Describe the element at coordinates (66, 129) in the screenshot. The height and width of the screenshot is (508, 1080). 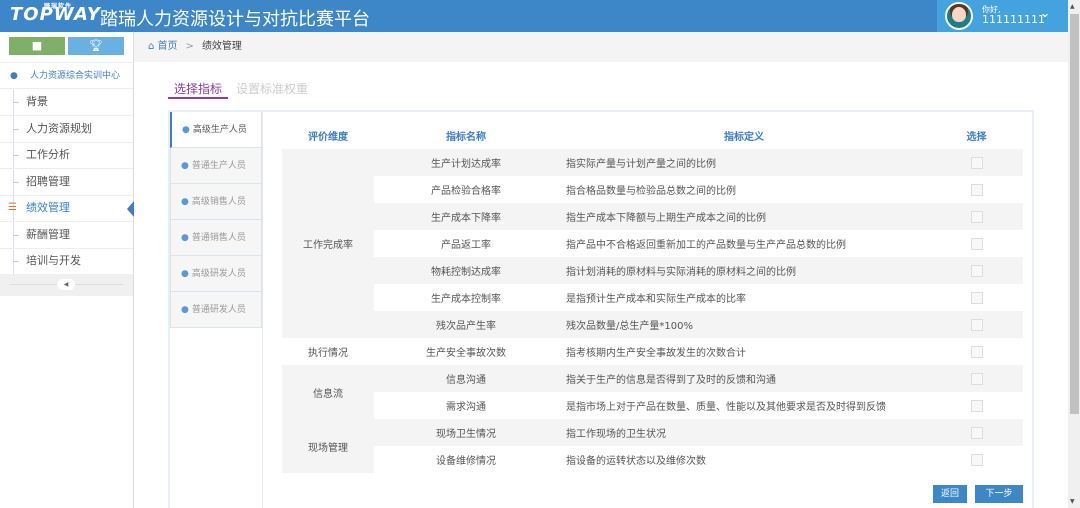
I see `sidebar-item: 人力资源规划` at that location.